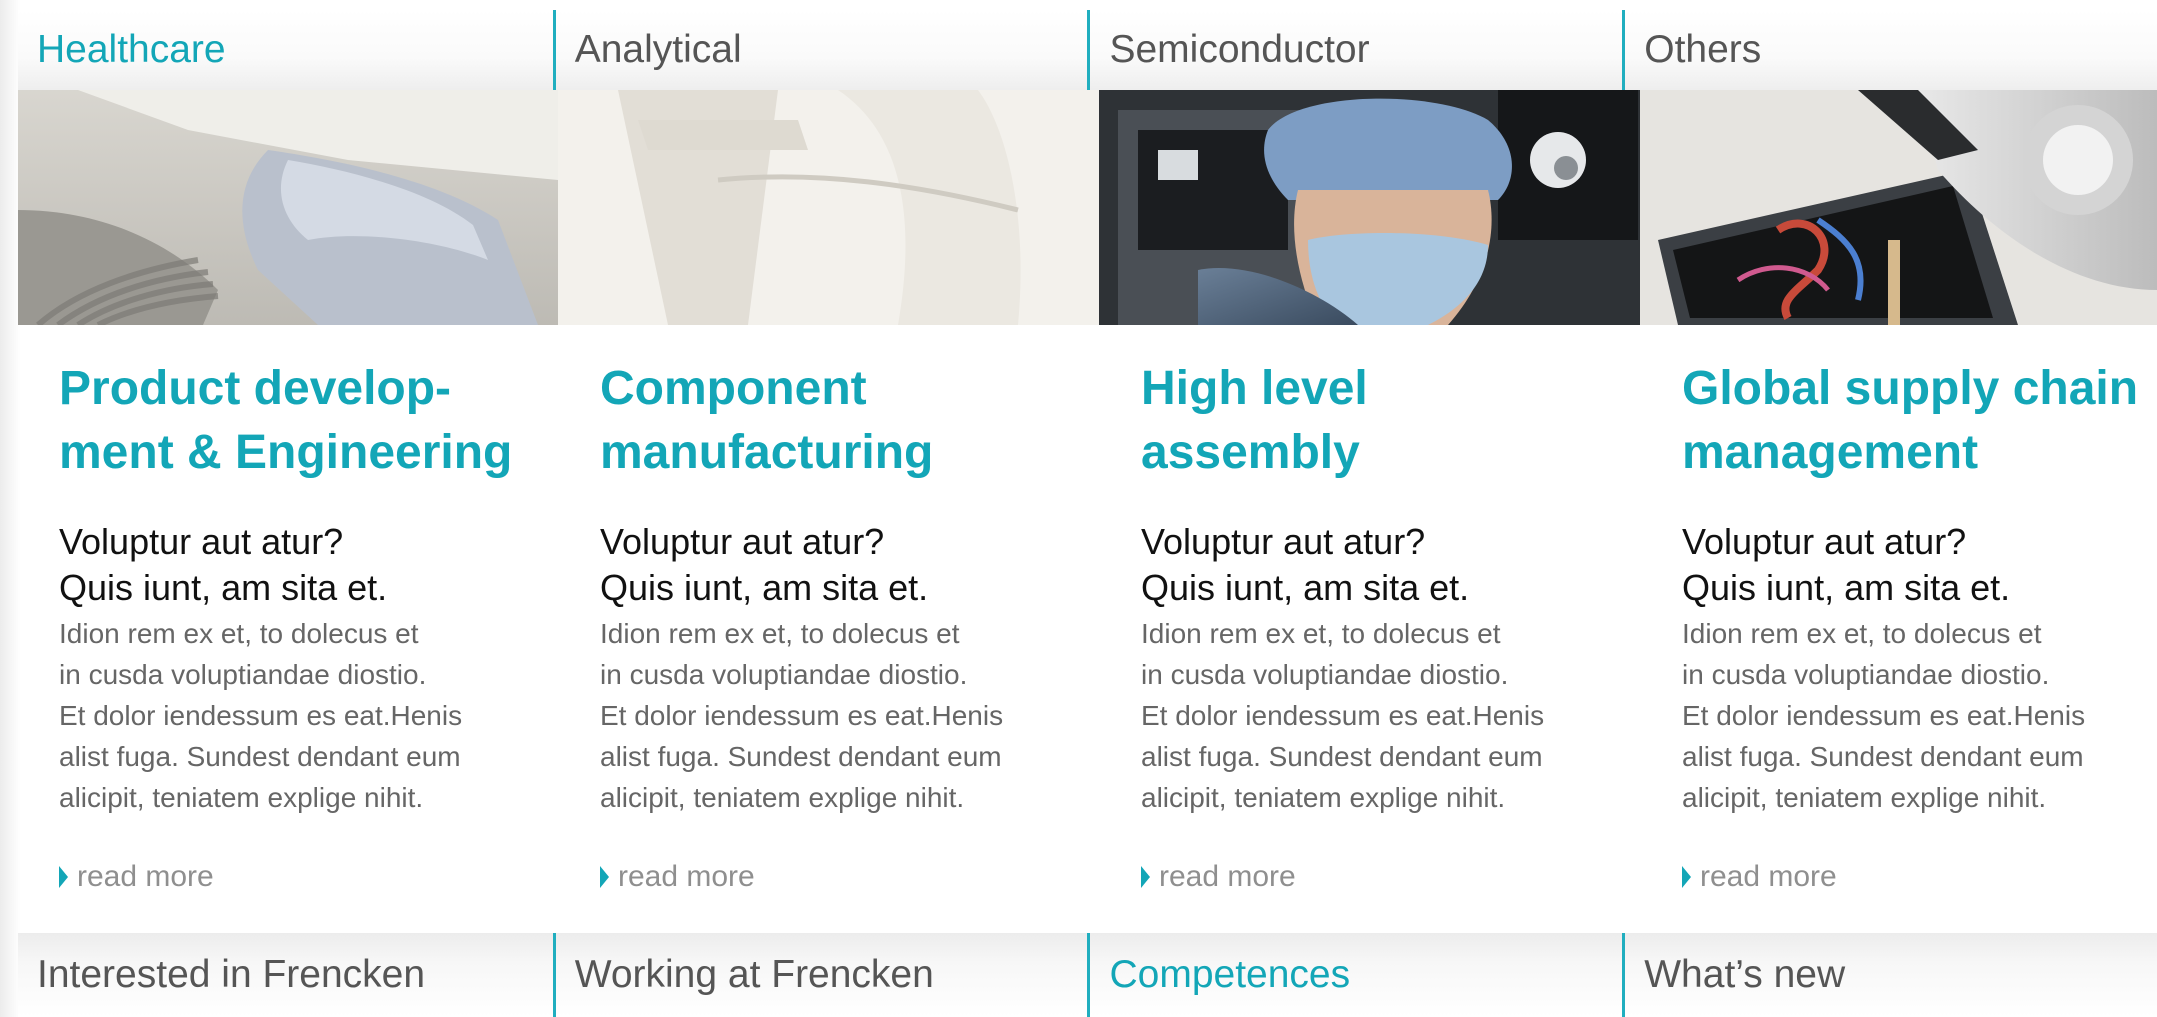 This screenshot has height=1017, width=2157. What do you see at coordinates (1830, 452) in the screenshot?
I see `column-title-line: management` at bounding box center [1830, 452].